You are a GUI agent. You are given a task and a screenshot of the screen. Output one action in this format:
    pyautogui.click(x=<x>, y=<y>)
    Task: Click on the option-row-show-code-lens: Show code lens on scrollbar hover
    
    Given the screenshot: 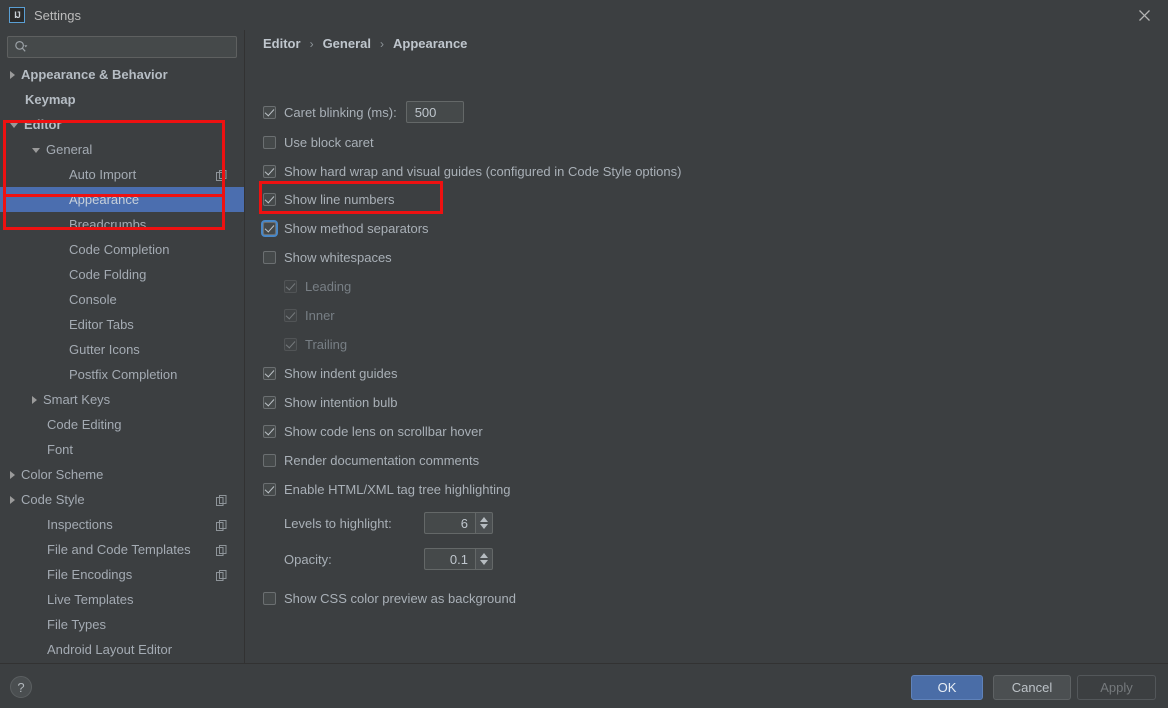 What is the action you would take?
    pyautogui.click(x=373, y=431)
    